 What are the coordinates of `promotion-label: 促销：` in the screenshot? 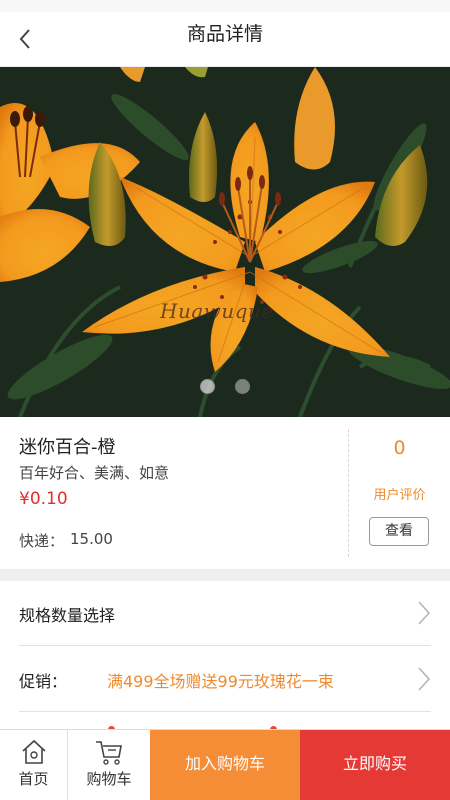 It's located at (43, 681).